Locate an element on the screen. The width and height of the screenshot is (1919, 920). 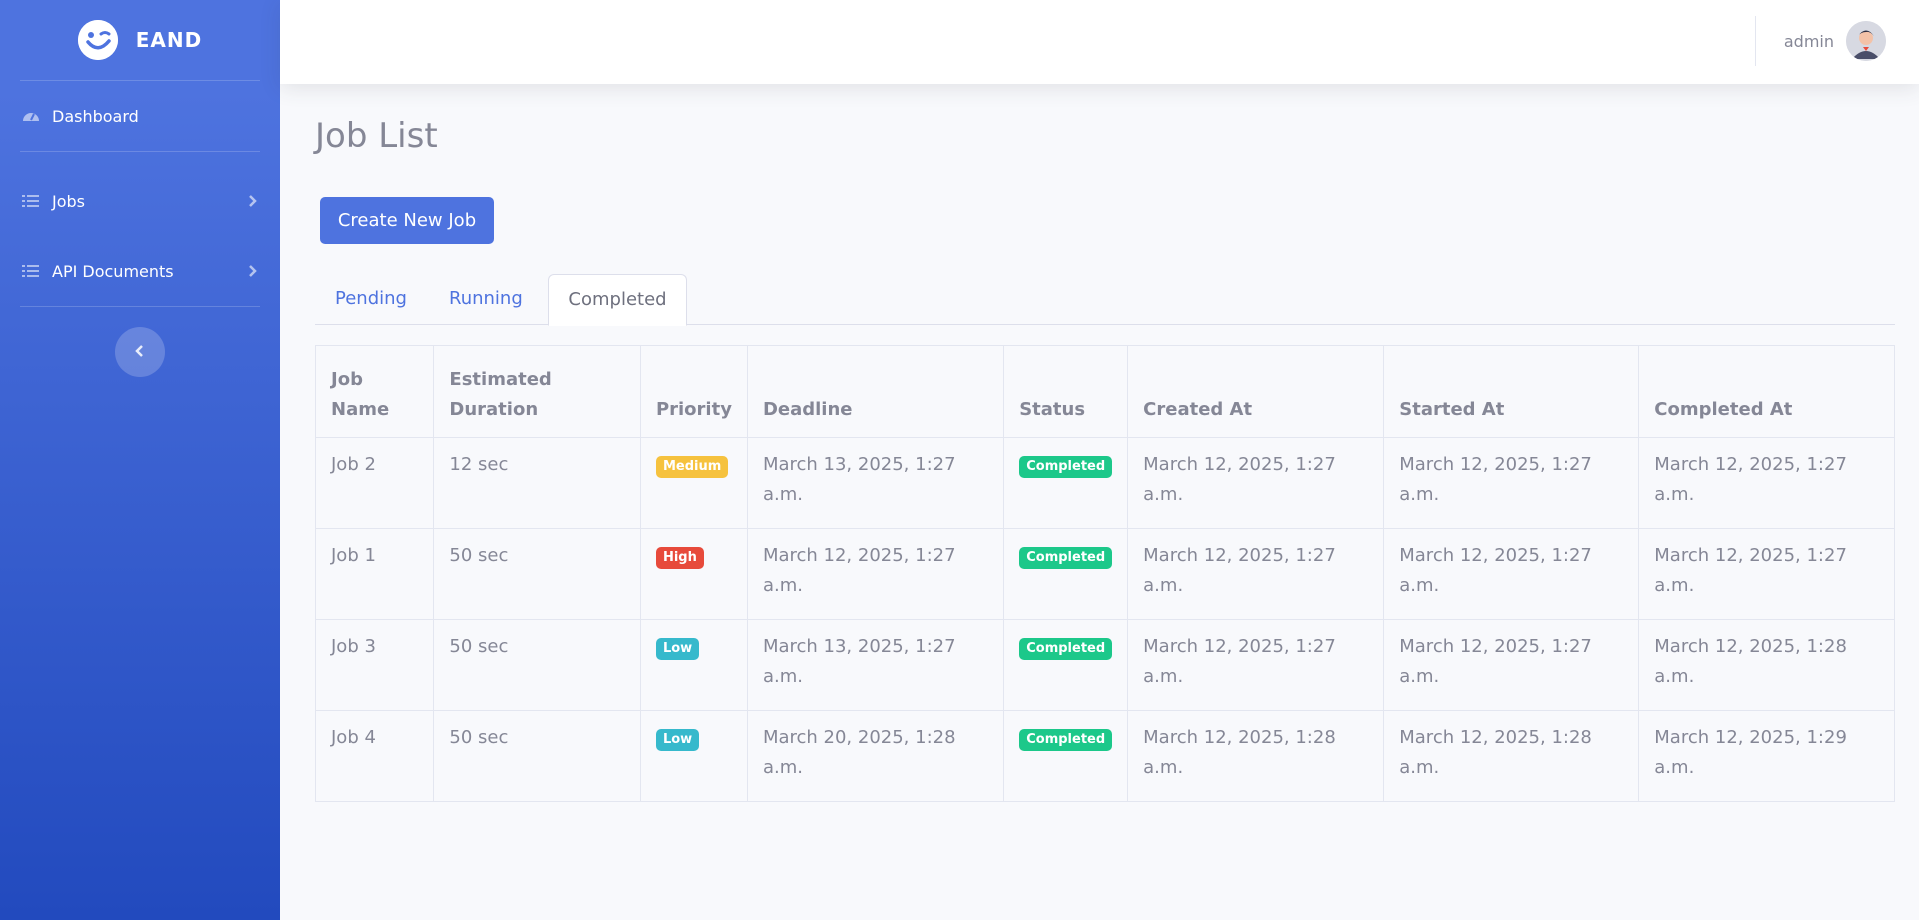
column-header: Deadline is located at coordinates (875, 391).